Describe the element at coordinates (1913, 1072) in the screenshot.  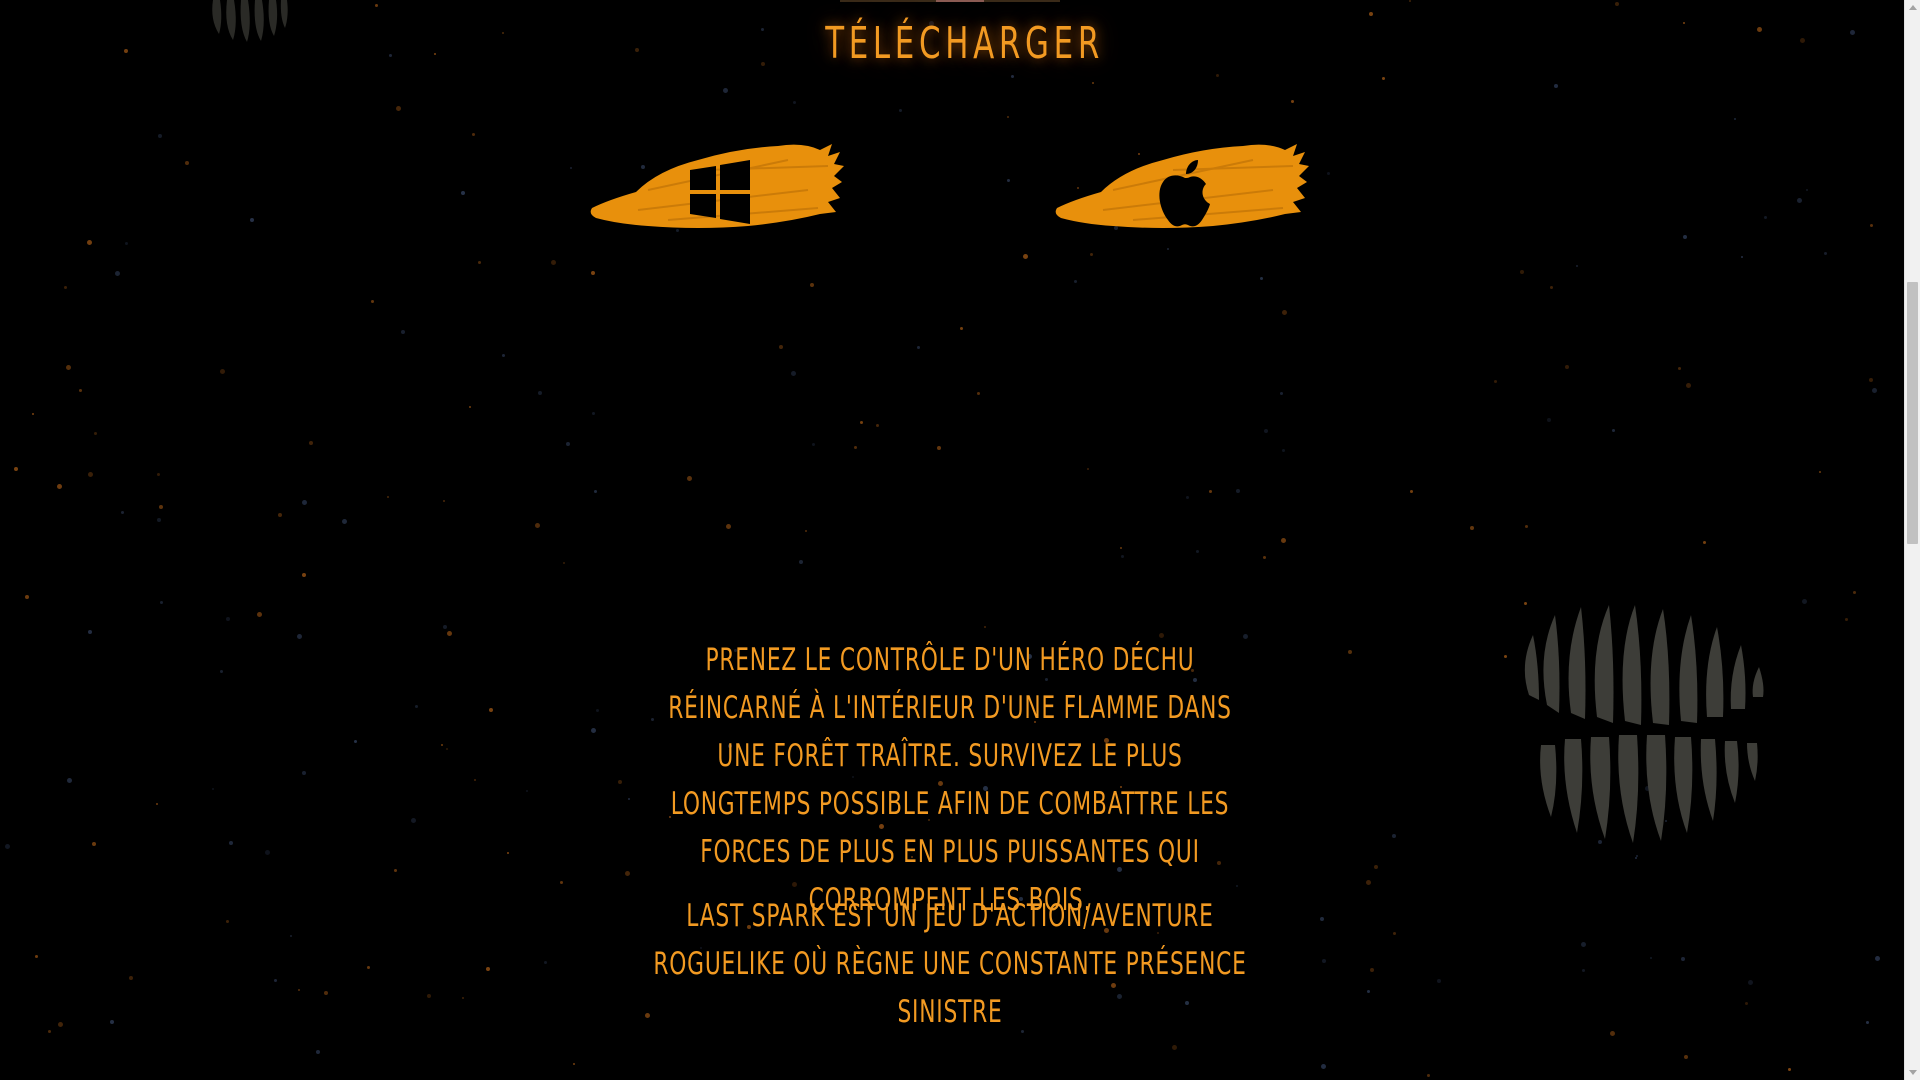
I see `scroll-down-arrow-icon` at that location.